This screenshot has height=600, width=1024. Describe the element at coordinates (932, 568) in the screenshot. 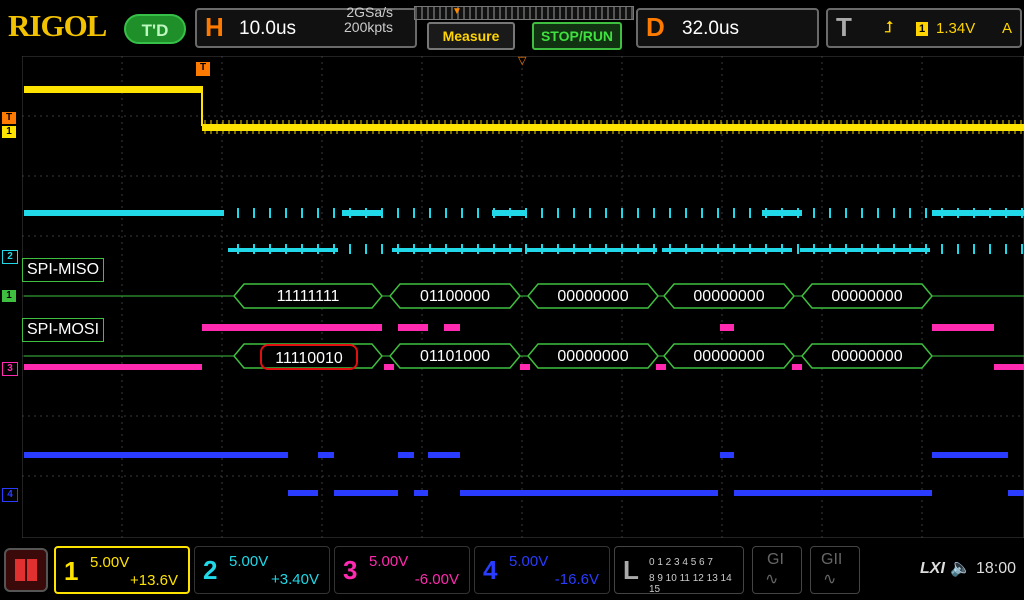

I see `lxi-logo: LXI` at that location.